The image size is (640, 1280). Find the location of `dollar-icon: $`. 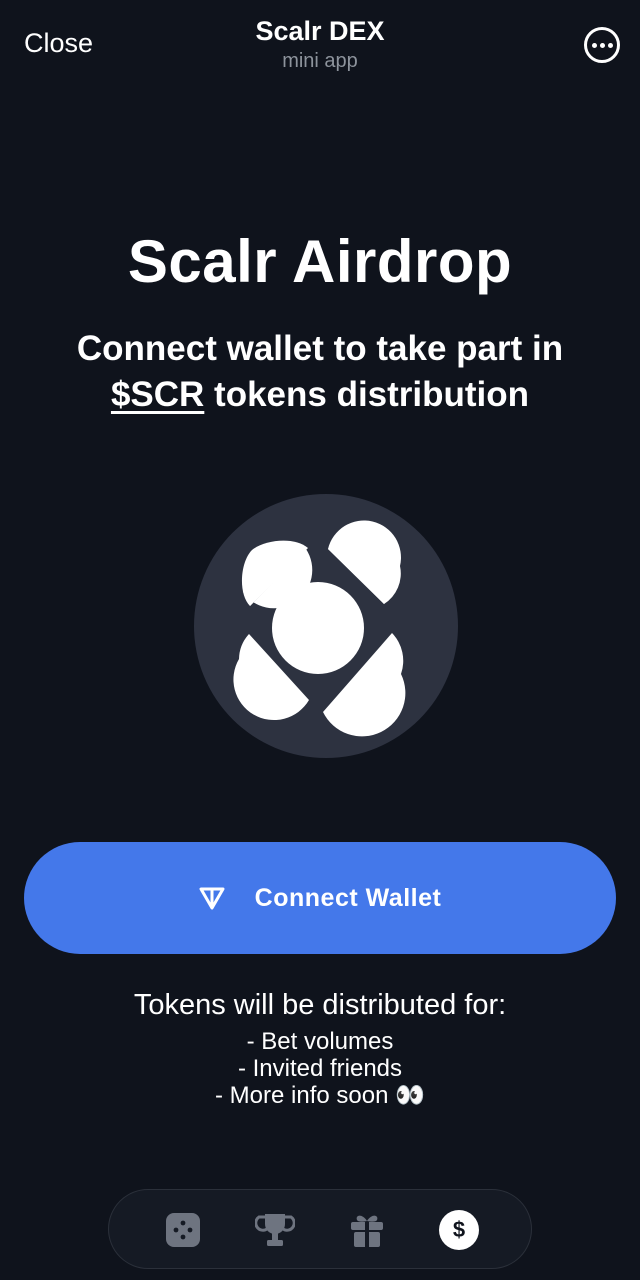

dollar-icon: $ is located at coordinates (459, 1229).